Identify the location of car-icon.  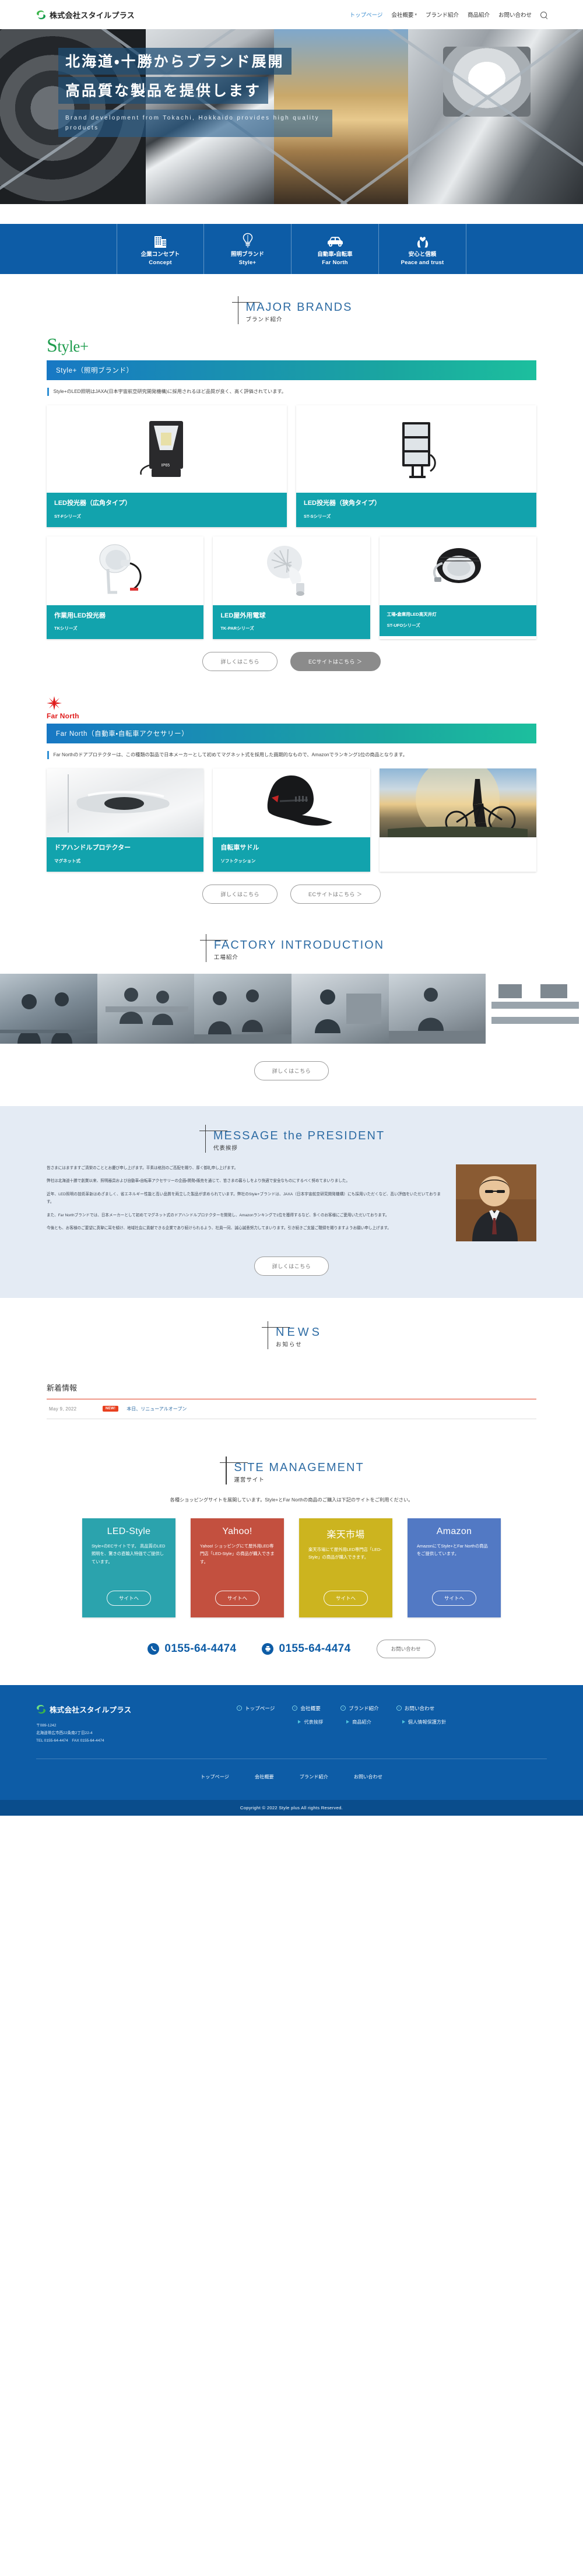
(335, 240).